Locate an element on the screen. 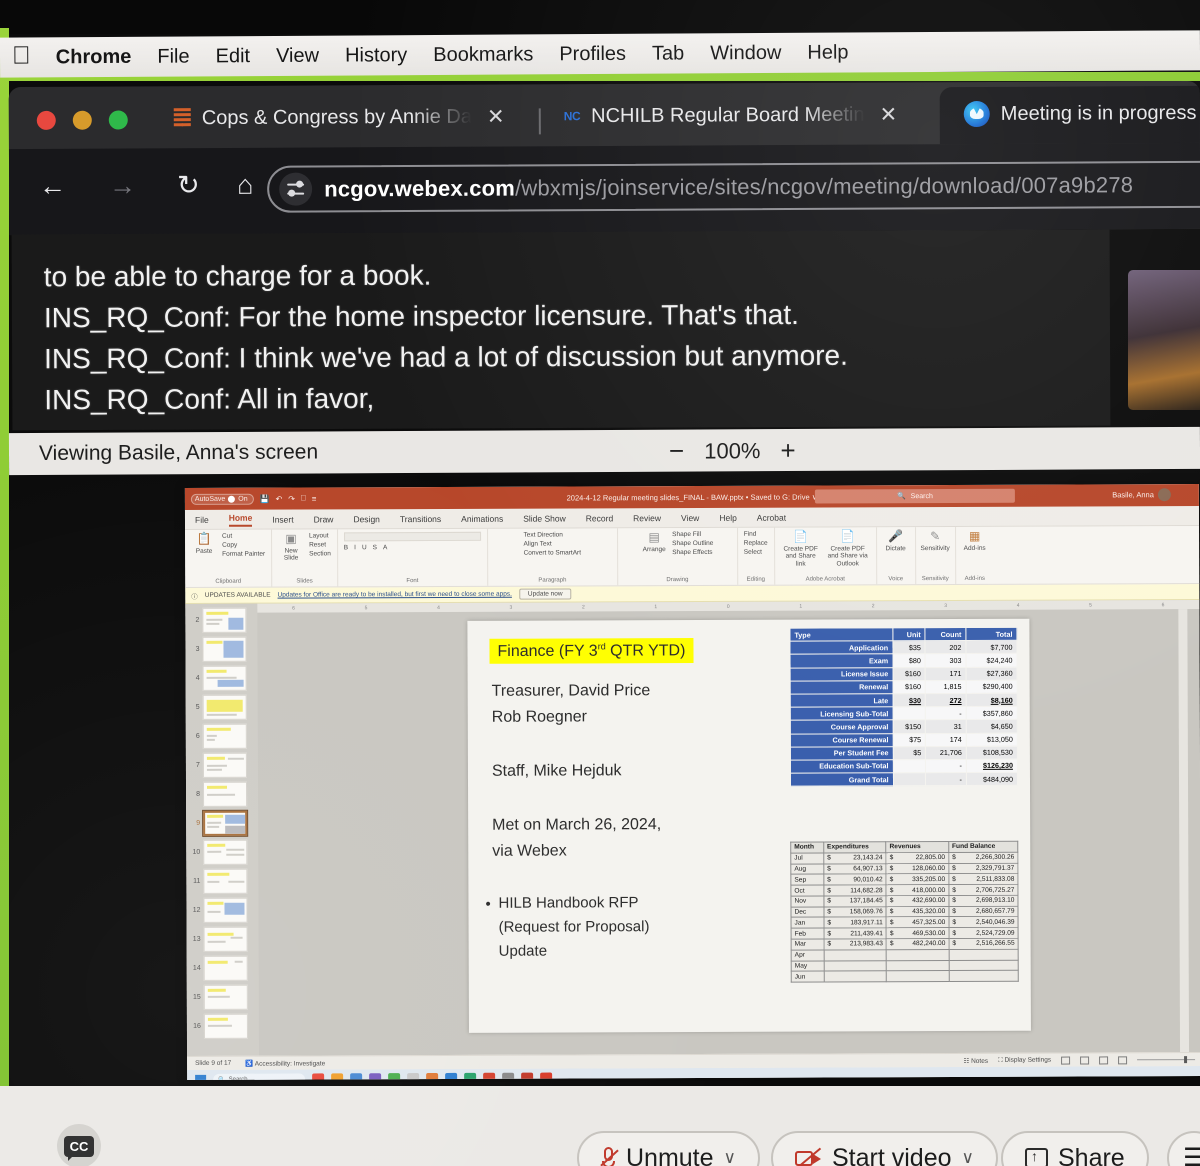 The height and width of the screenshot is (1166, 1200). menu-help: Help is located at coordinates (827, 52).